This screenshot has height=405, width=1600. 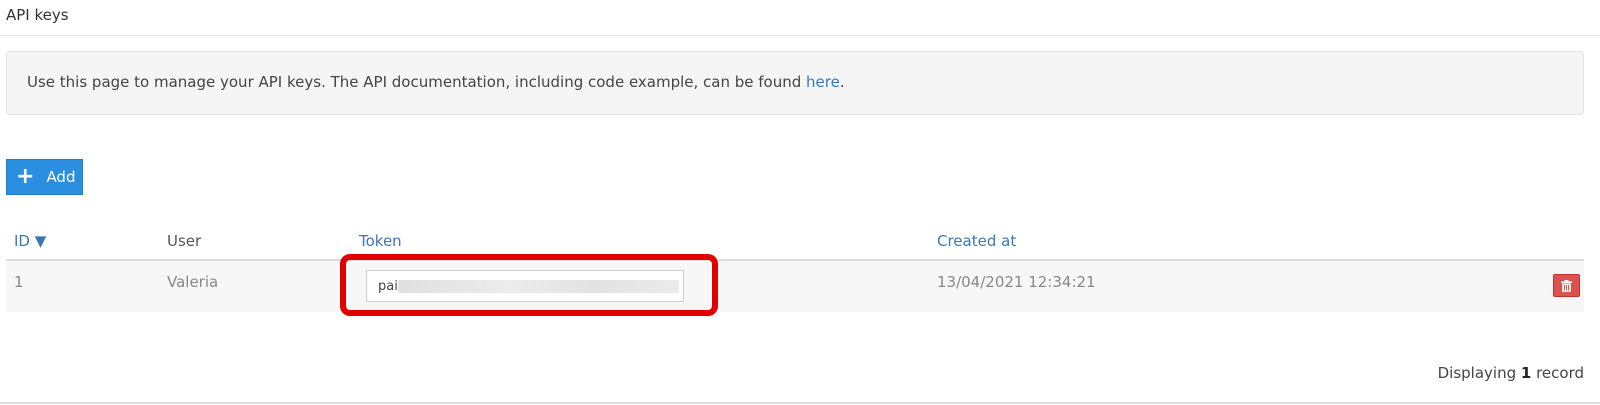 I want to click on table-header: ID ▼ User Token Created at, so click(x=795, y=243).